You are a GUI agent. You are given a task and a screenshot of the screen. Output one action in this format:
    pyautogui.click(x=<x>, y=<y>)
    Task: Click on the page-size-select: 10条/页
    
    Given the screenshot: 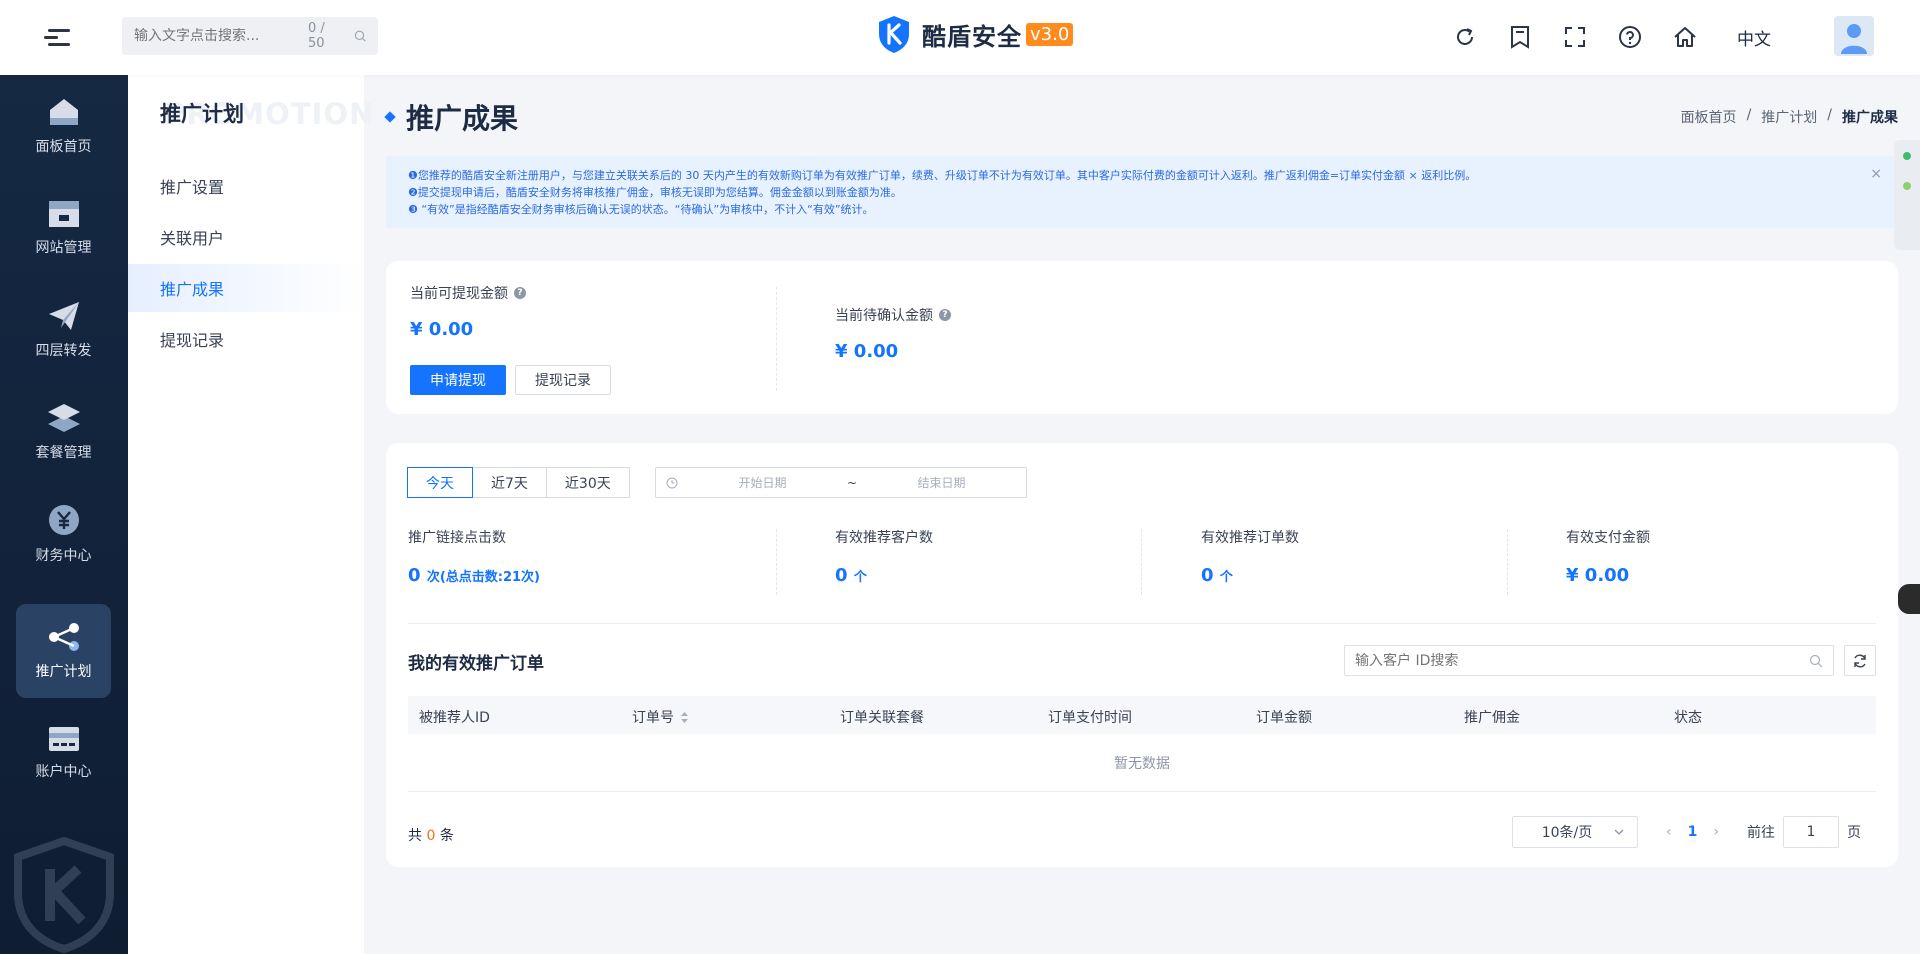 What is the action you would take?
    pyautogui.click(x=1575, y=832)
    